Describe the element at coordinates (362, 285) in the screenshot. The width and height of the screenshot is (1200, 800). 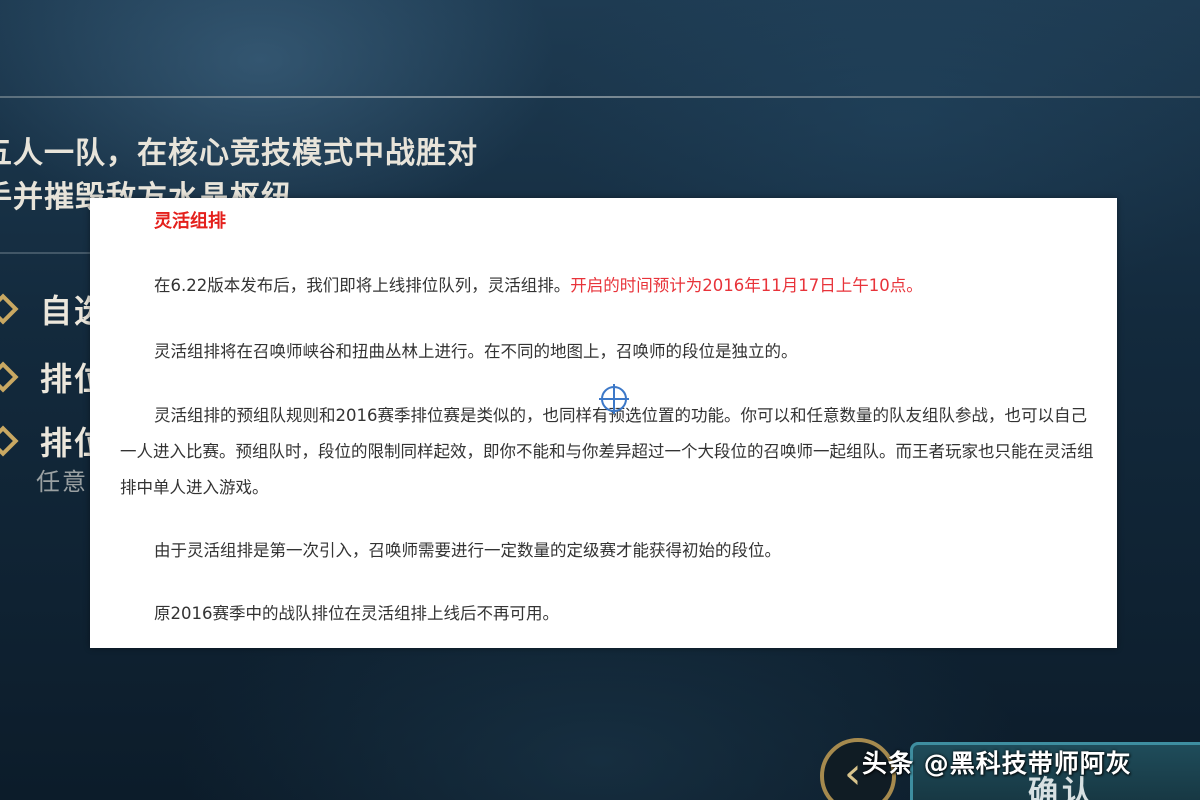
I see `paragraph-text: 在6.22版本发布后，我们即将上线排位队列，灵活组排。` at that location.